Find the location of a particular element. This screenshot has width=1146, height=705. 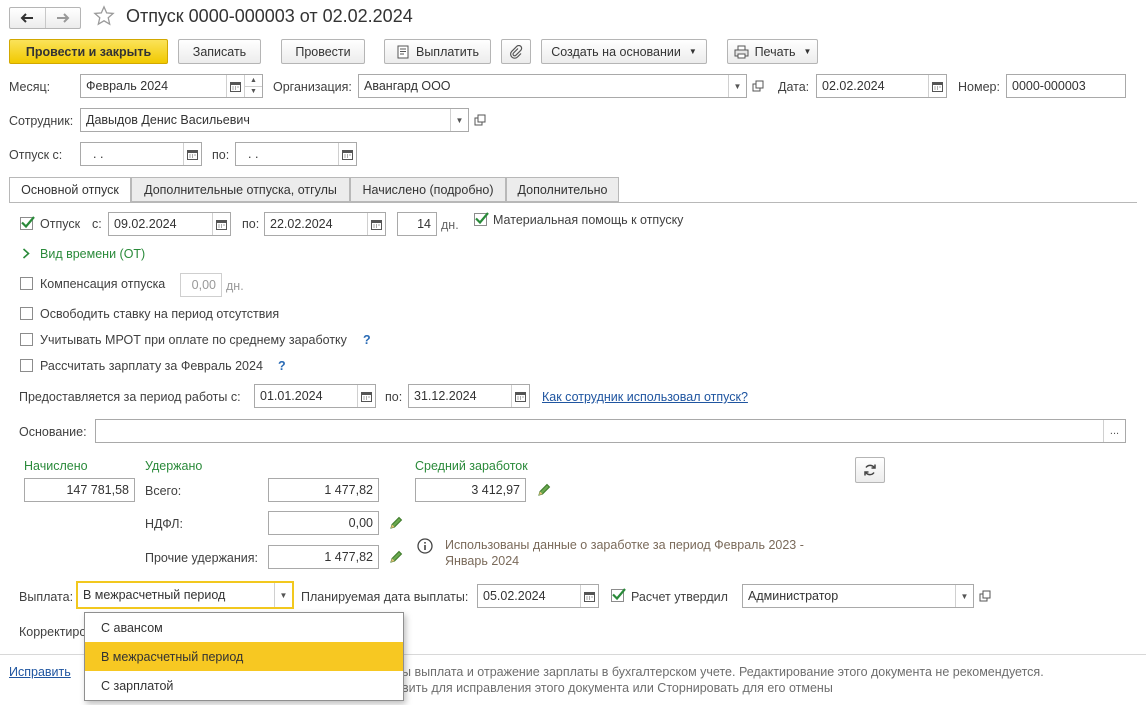

basis-label: Основание: is located at coordinates (53, 432).